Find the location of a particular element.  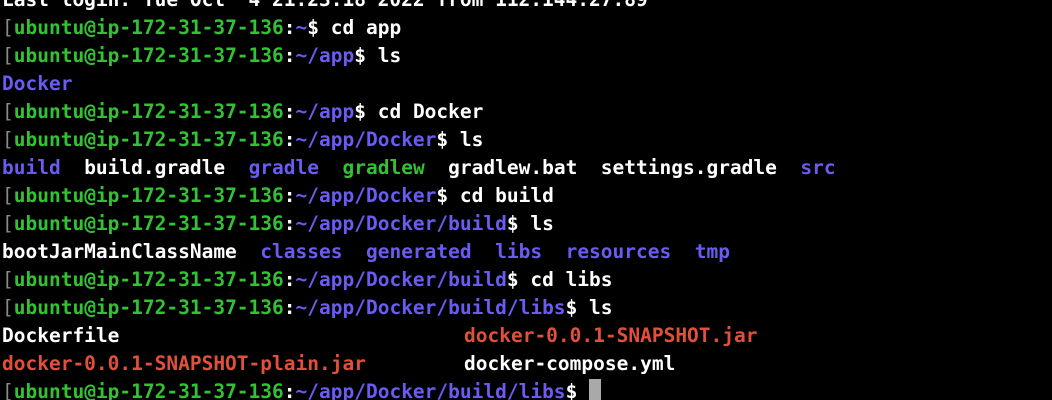

prompt-command: cd libs is located at coordinates (571, 279).